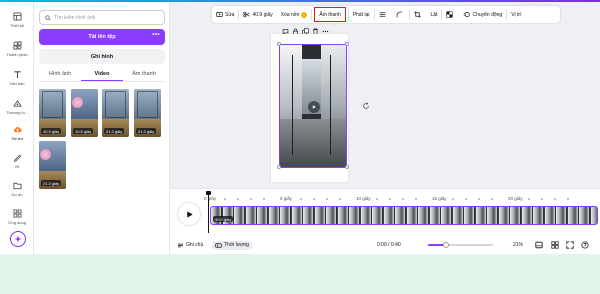 This screenshot has height=294, width=600. I want to click on grid-view-icon, so click(555, 245).